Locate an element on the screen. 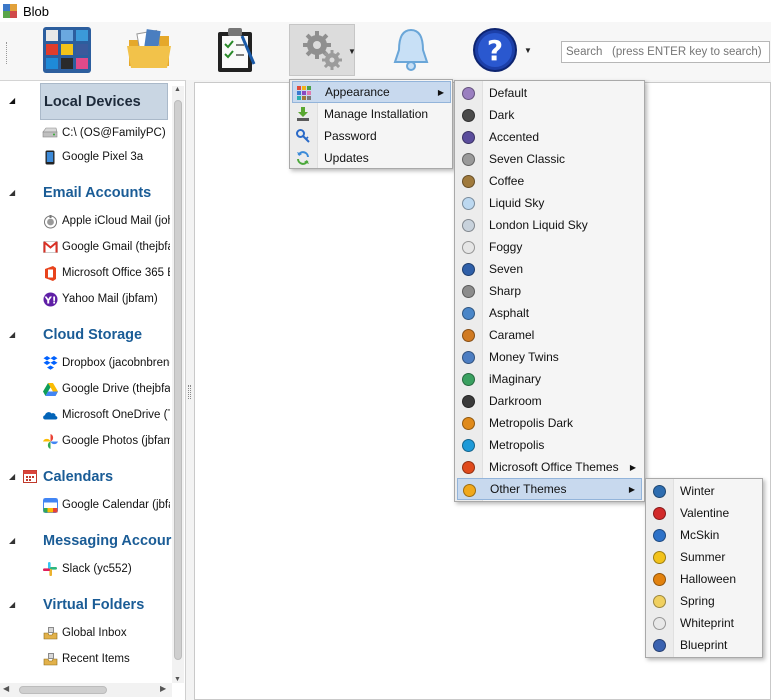 This screenshot has width=771, height=700. menu-item-microsoft-office-themes: Microsoft Office Themes ▶ is located at coordinates (549, 467).